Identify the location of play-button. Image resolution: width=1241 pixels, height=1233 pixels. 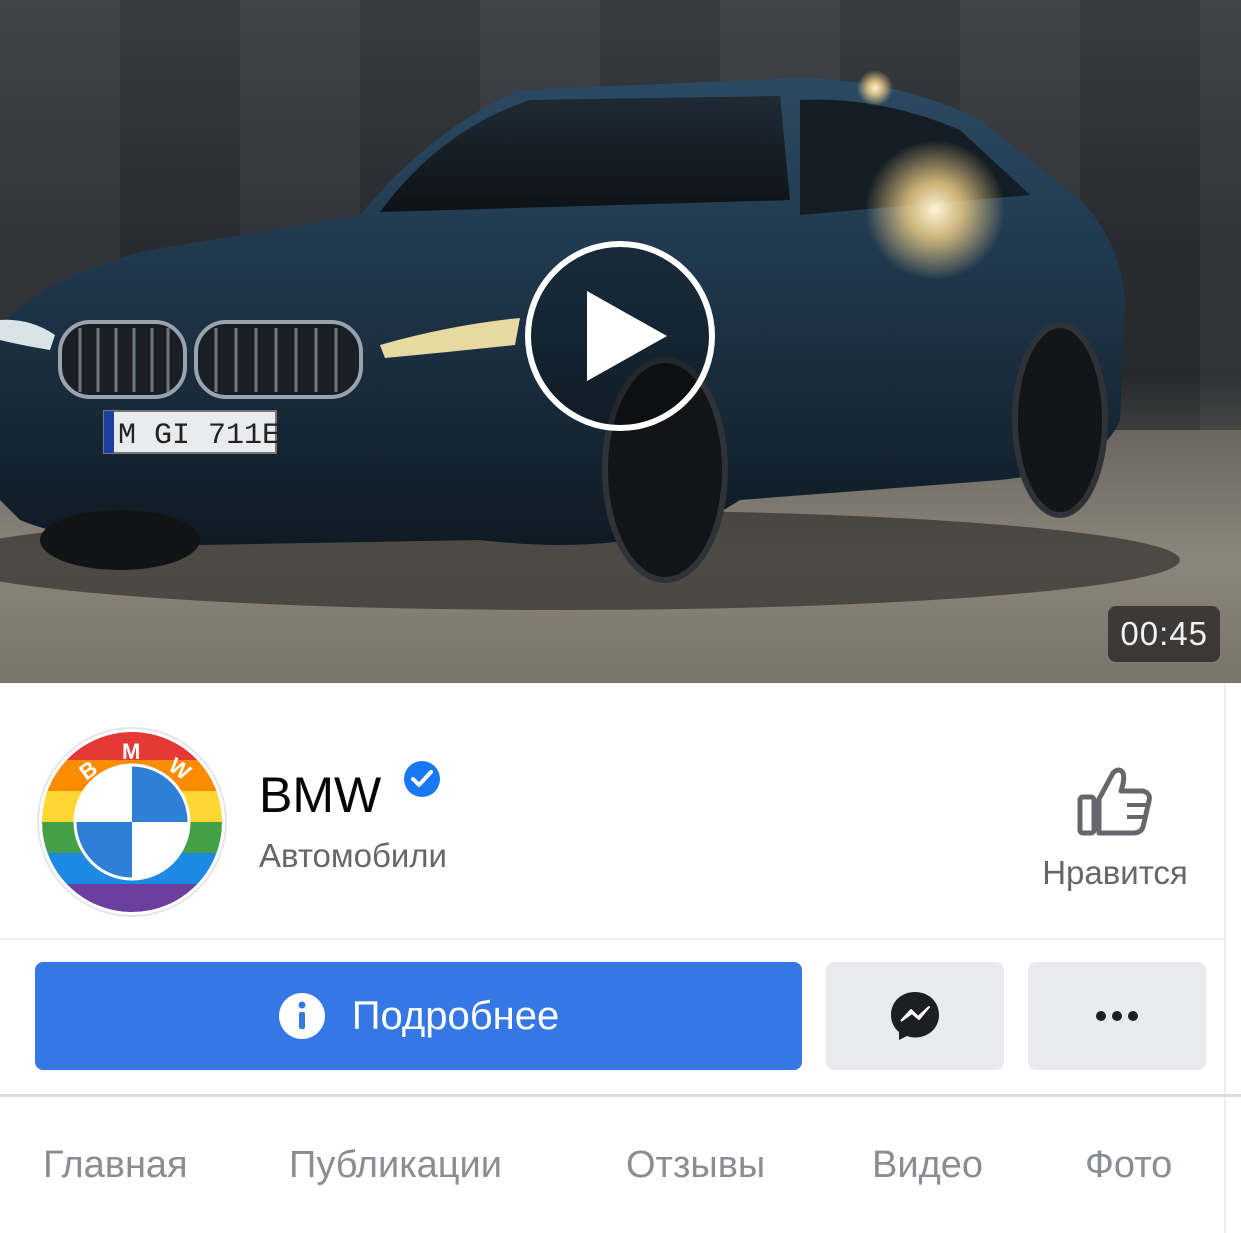
(620, 336).